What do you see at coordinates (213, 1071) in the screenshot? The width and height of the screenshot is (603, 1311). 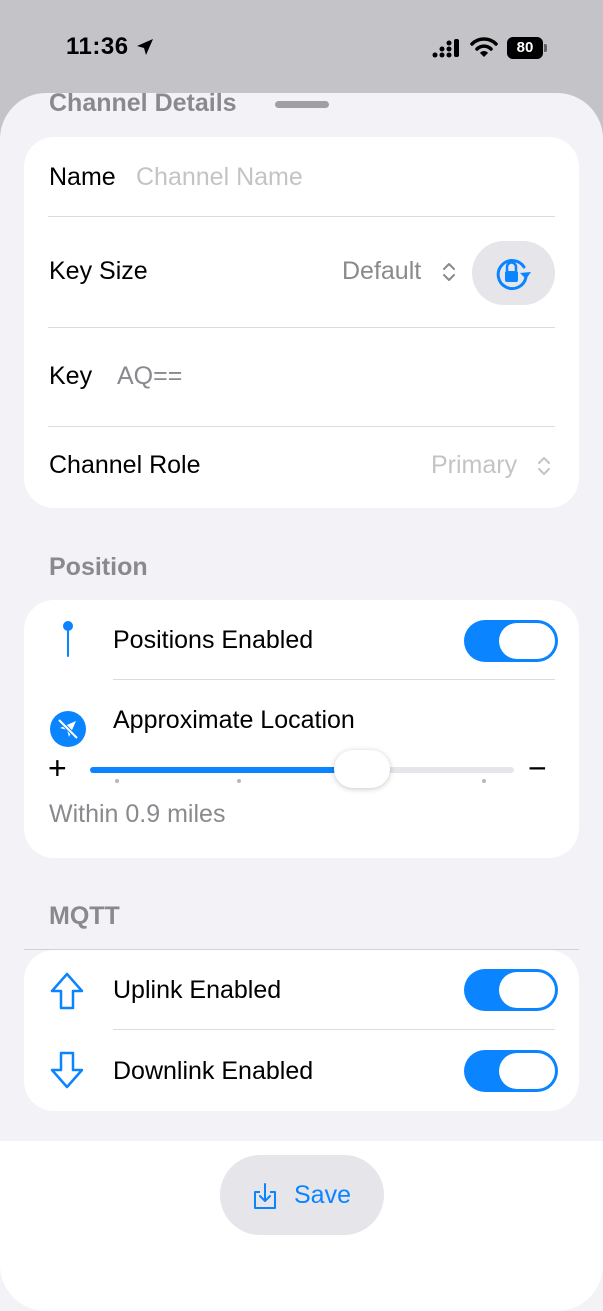 I see `downlink-enabled-label: Downlink Enabled` at bounding box center [213, 1071].